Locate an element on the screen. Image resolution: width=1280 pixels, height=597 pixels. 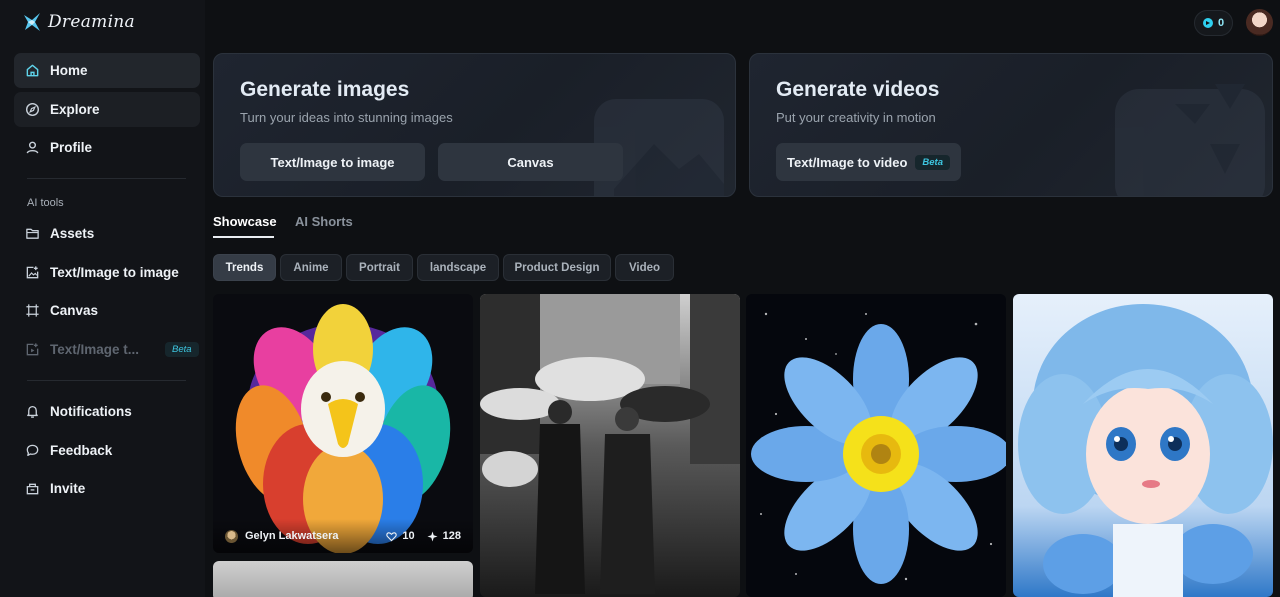
sidebar-item-label: Canvas is located at coordinates (74, 310).